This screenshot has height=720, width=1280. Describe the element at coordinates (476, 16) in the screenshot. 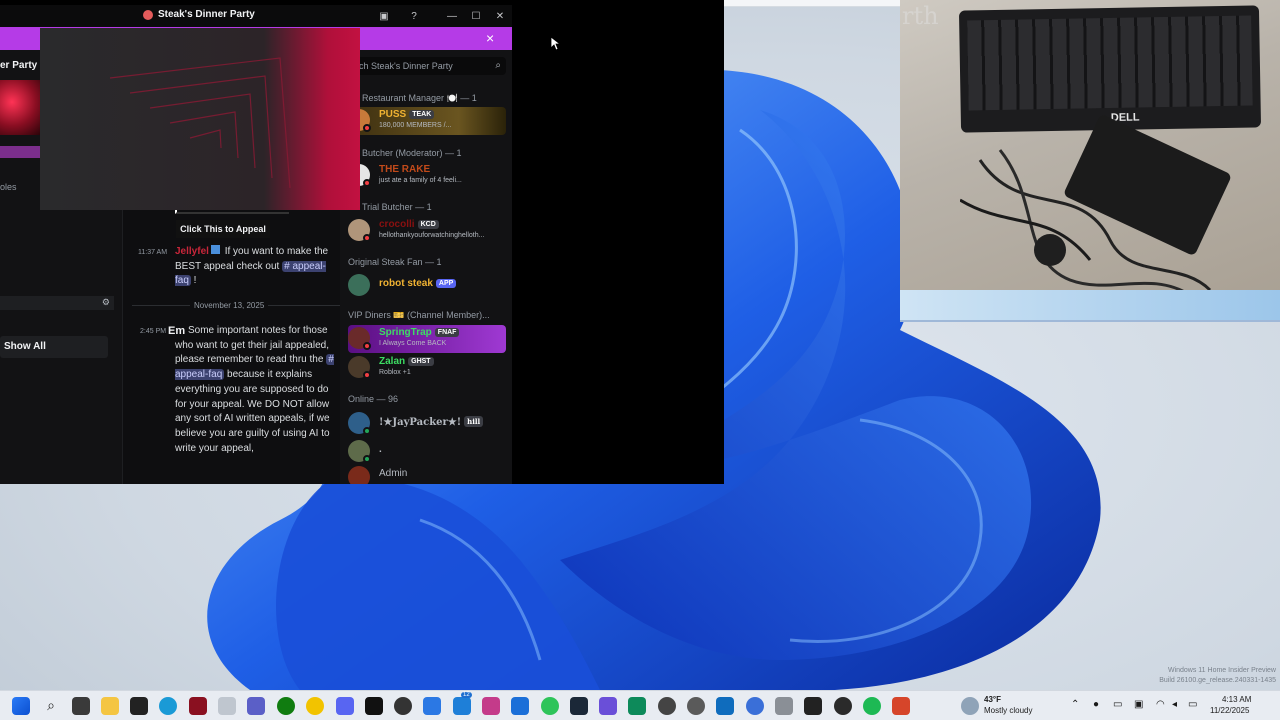

I see `maximize-button: ☐` at that location.